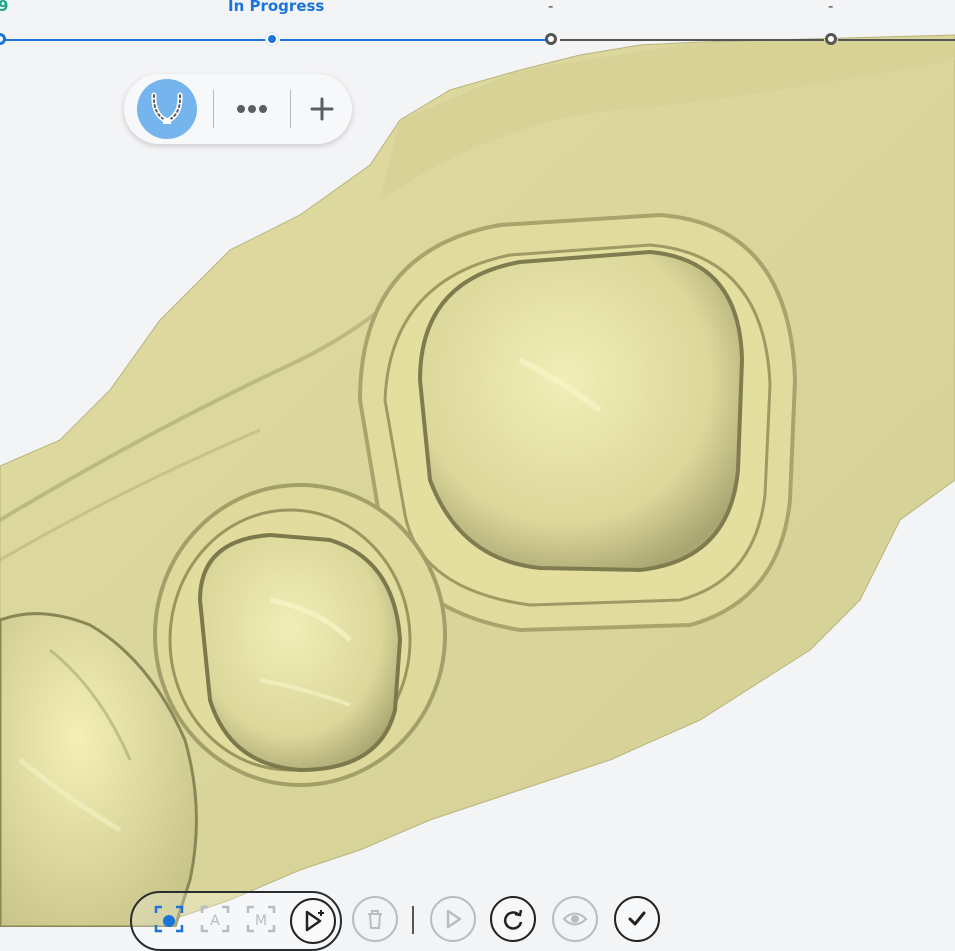 The image size is (955, 951). I want to click on manual-area-button: M, so click(261, 919).